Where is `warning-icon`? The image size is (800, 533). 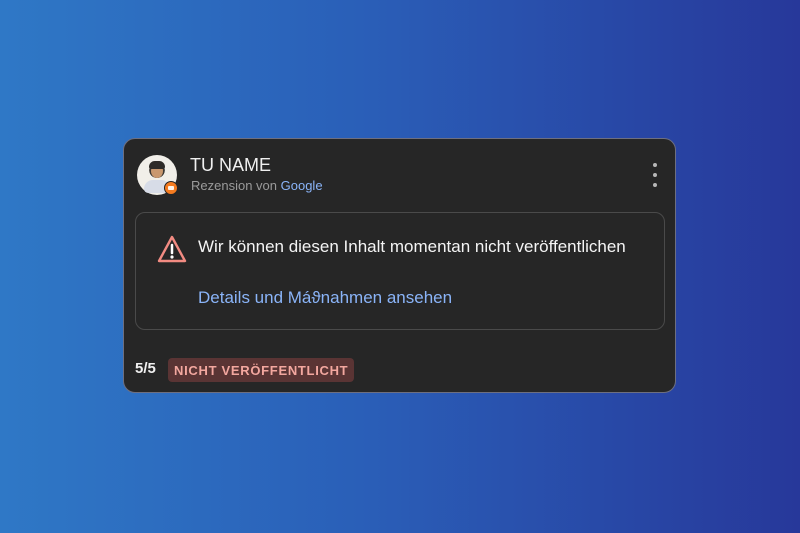 warning-icon is located at coordinates (172, 249).